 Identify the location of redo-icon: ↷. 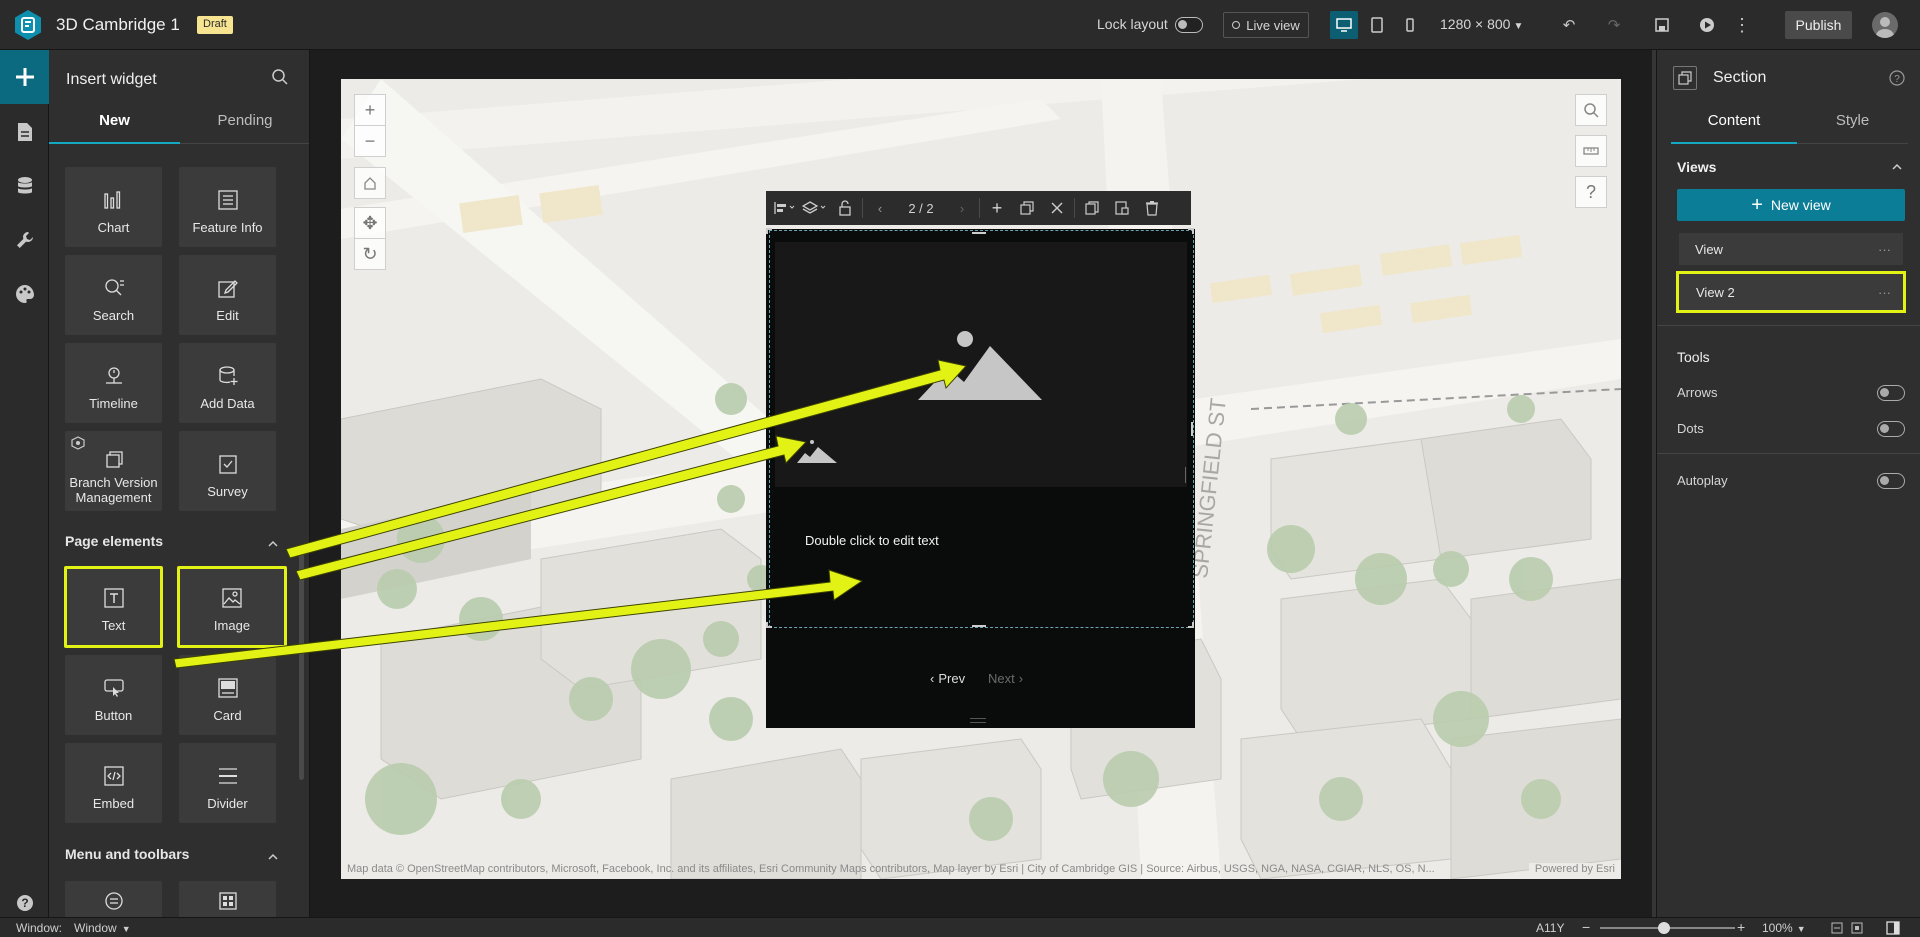
(1614, 25).